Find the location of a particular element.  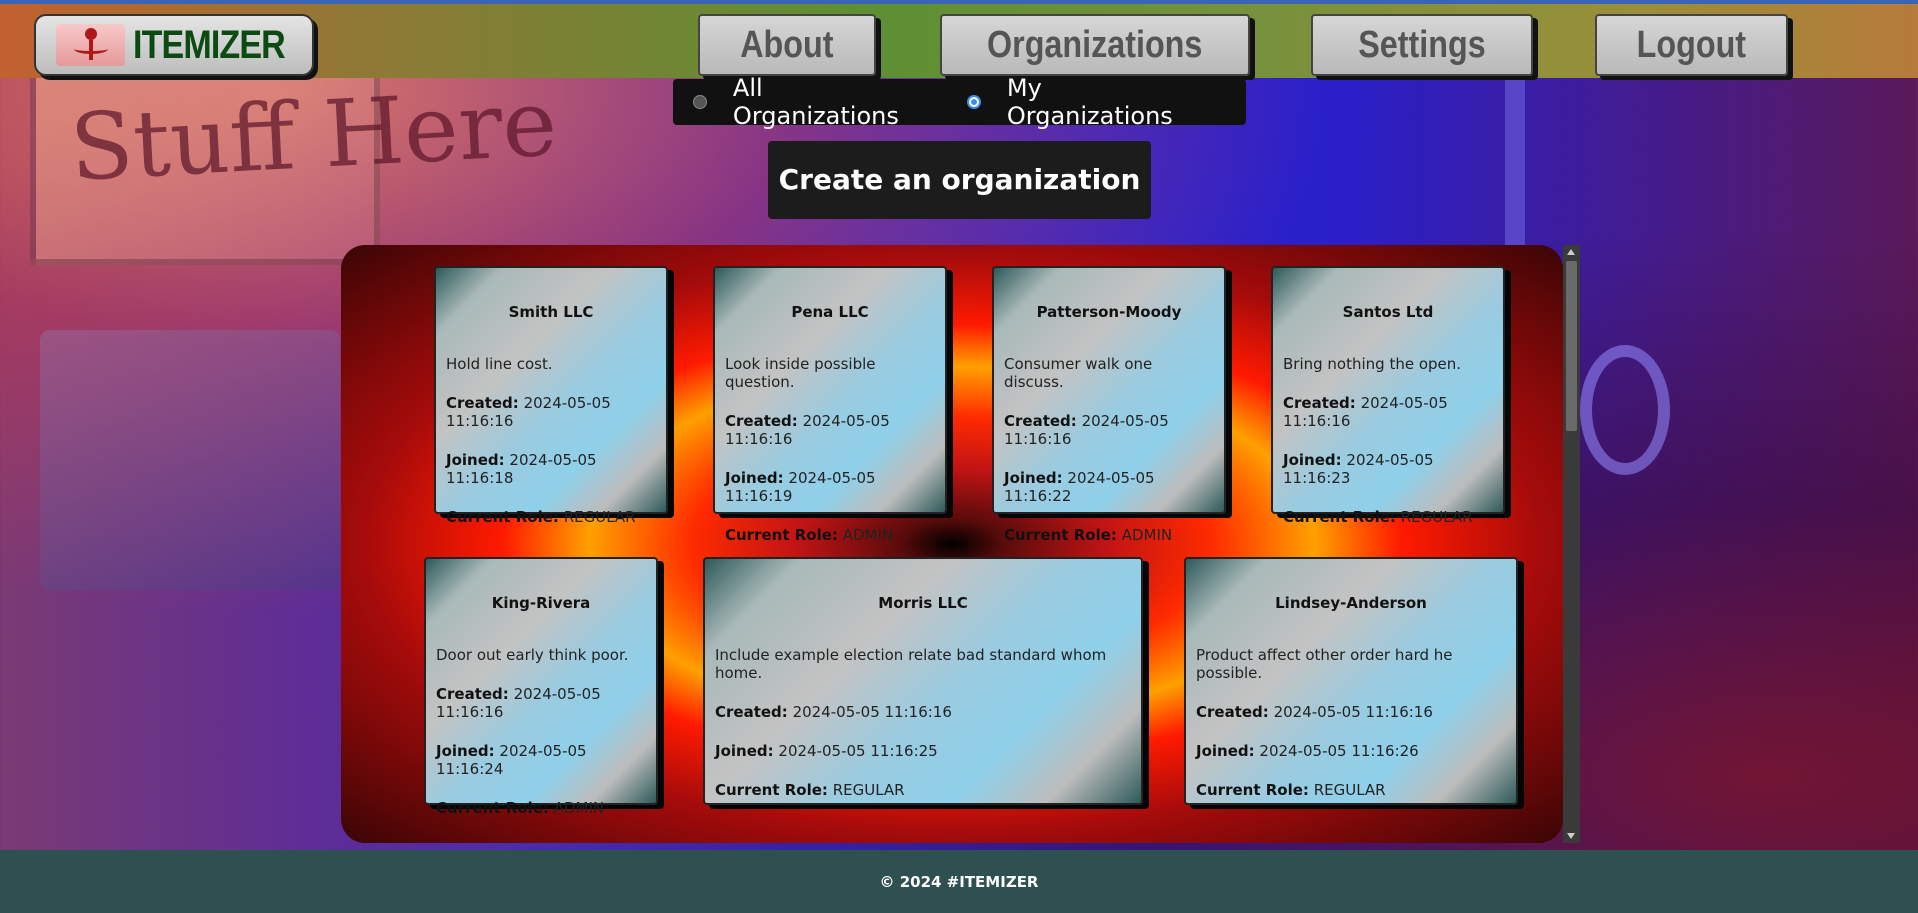

joined-row: Joined: 2024-05-05 11:16:18 is located at coordinates (551, 469).